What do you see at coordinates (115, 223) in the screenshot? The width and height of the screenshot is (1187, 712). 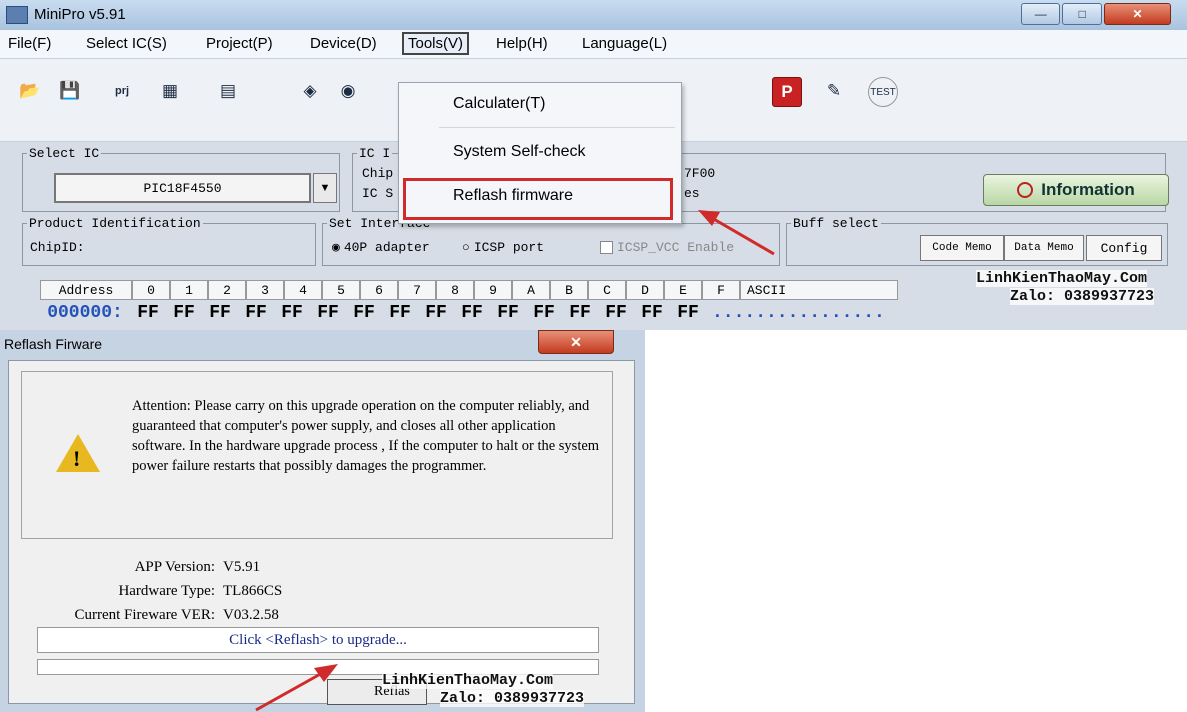 I see `product-identification-legend: Product Identification` at bounding box center [115, 223].